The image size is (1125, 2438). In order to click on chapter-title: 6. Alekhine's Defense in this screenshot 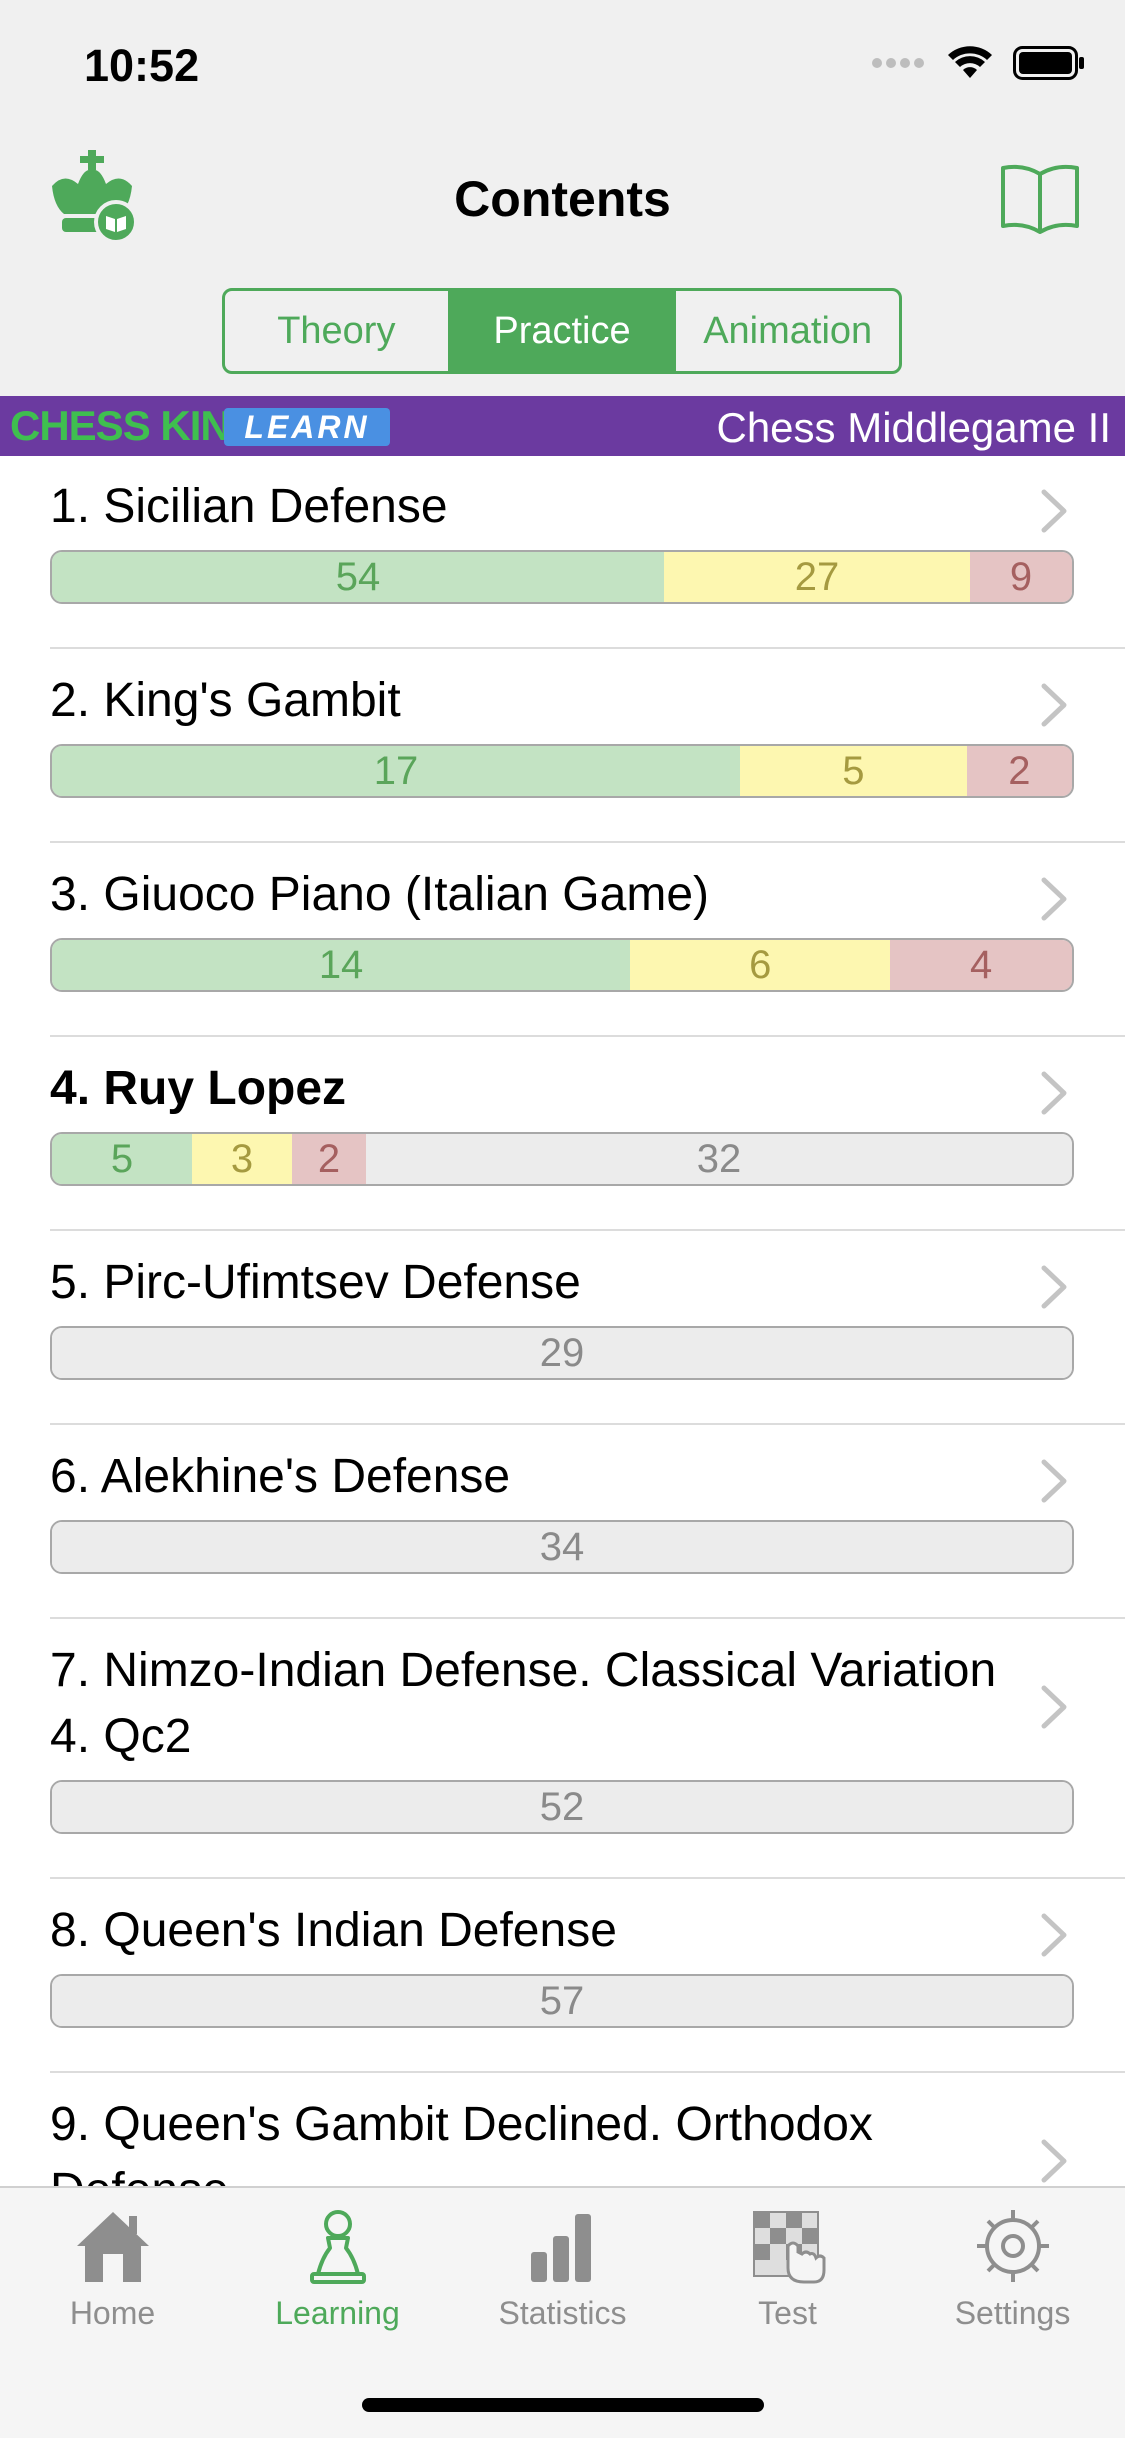, I will do `click(280, 1476)`.